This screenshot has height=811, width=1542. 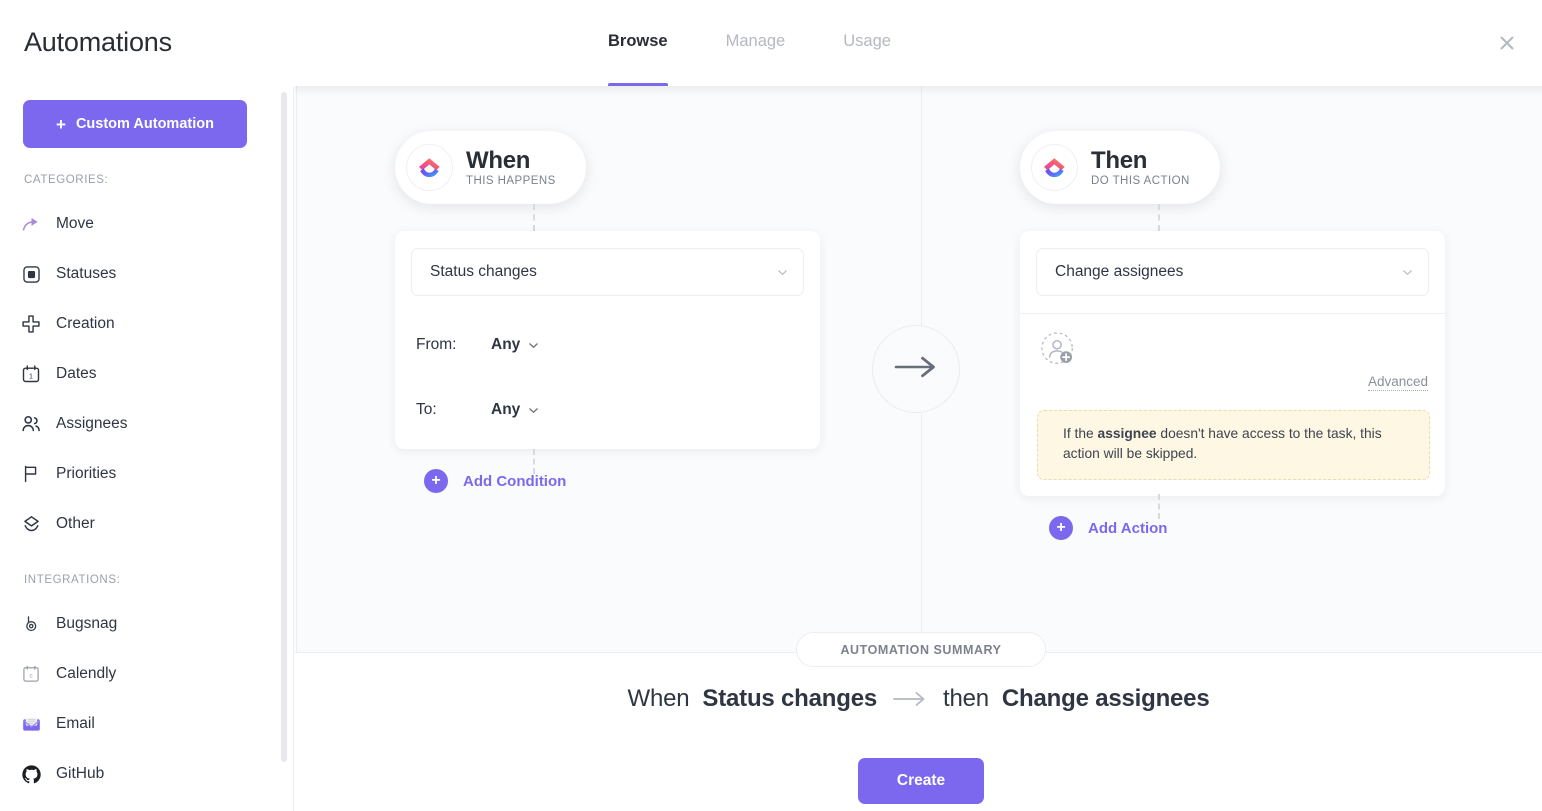 What do you see at coordinates (72, 580) in the screenshot?
I see `integrations-heading: INTEGRATIONS:` at bounding box center [72, 580].